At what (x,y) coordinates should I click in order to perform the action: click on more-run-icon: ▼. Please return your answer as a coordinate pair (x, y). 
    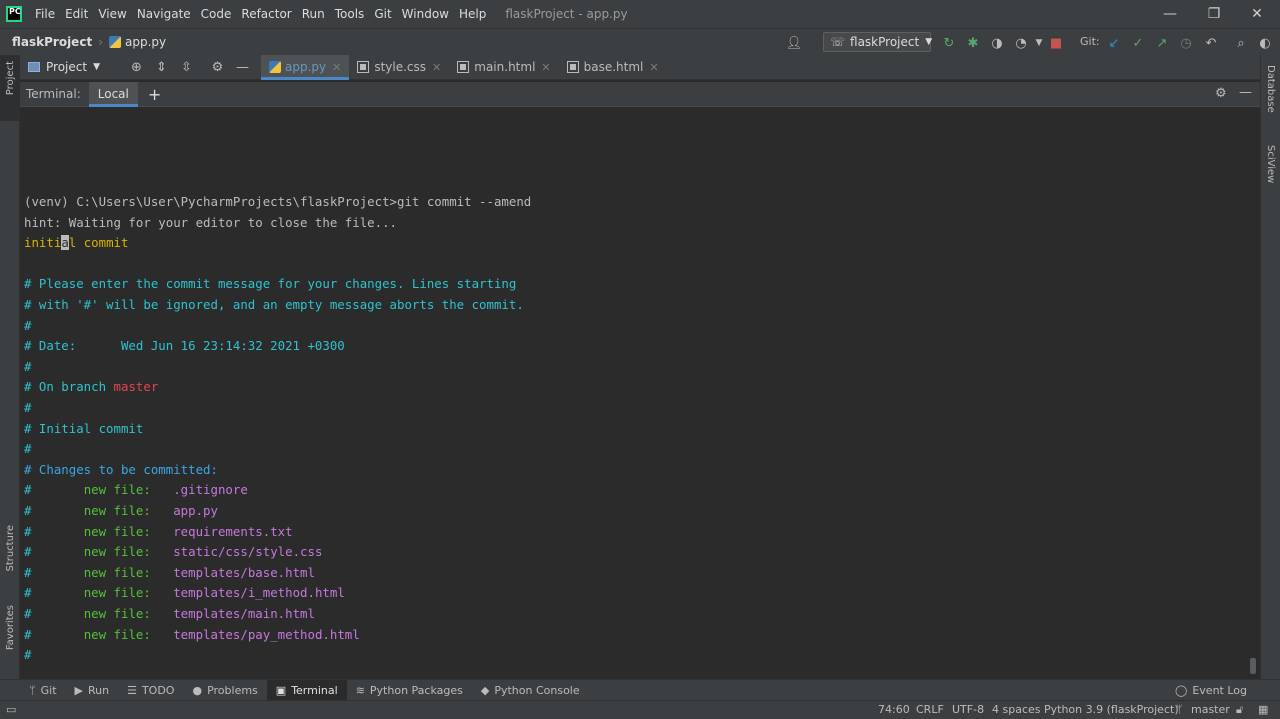
    Looking at the image, I should click on (1039, 43).